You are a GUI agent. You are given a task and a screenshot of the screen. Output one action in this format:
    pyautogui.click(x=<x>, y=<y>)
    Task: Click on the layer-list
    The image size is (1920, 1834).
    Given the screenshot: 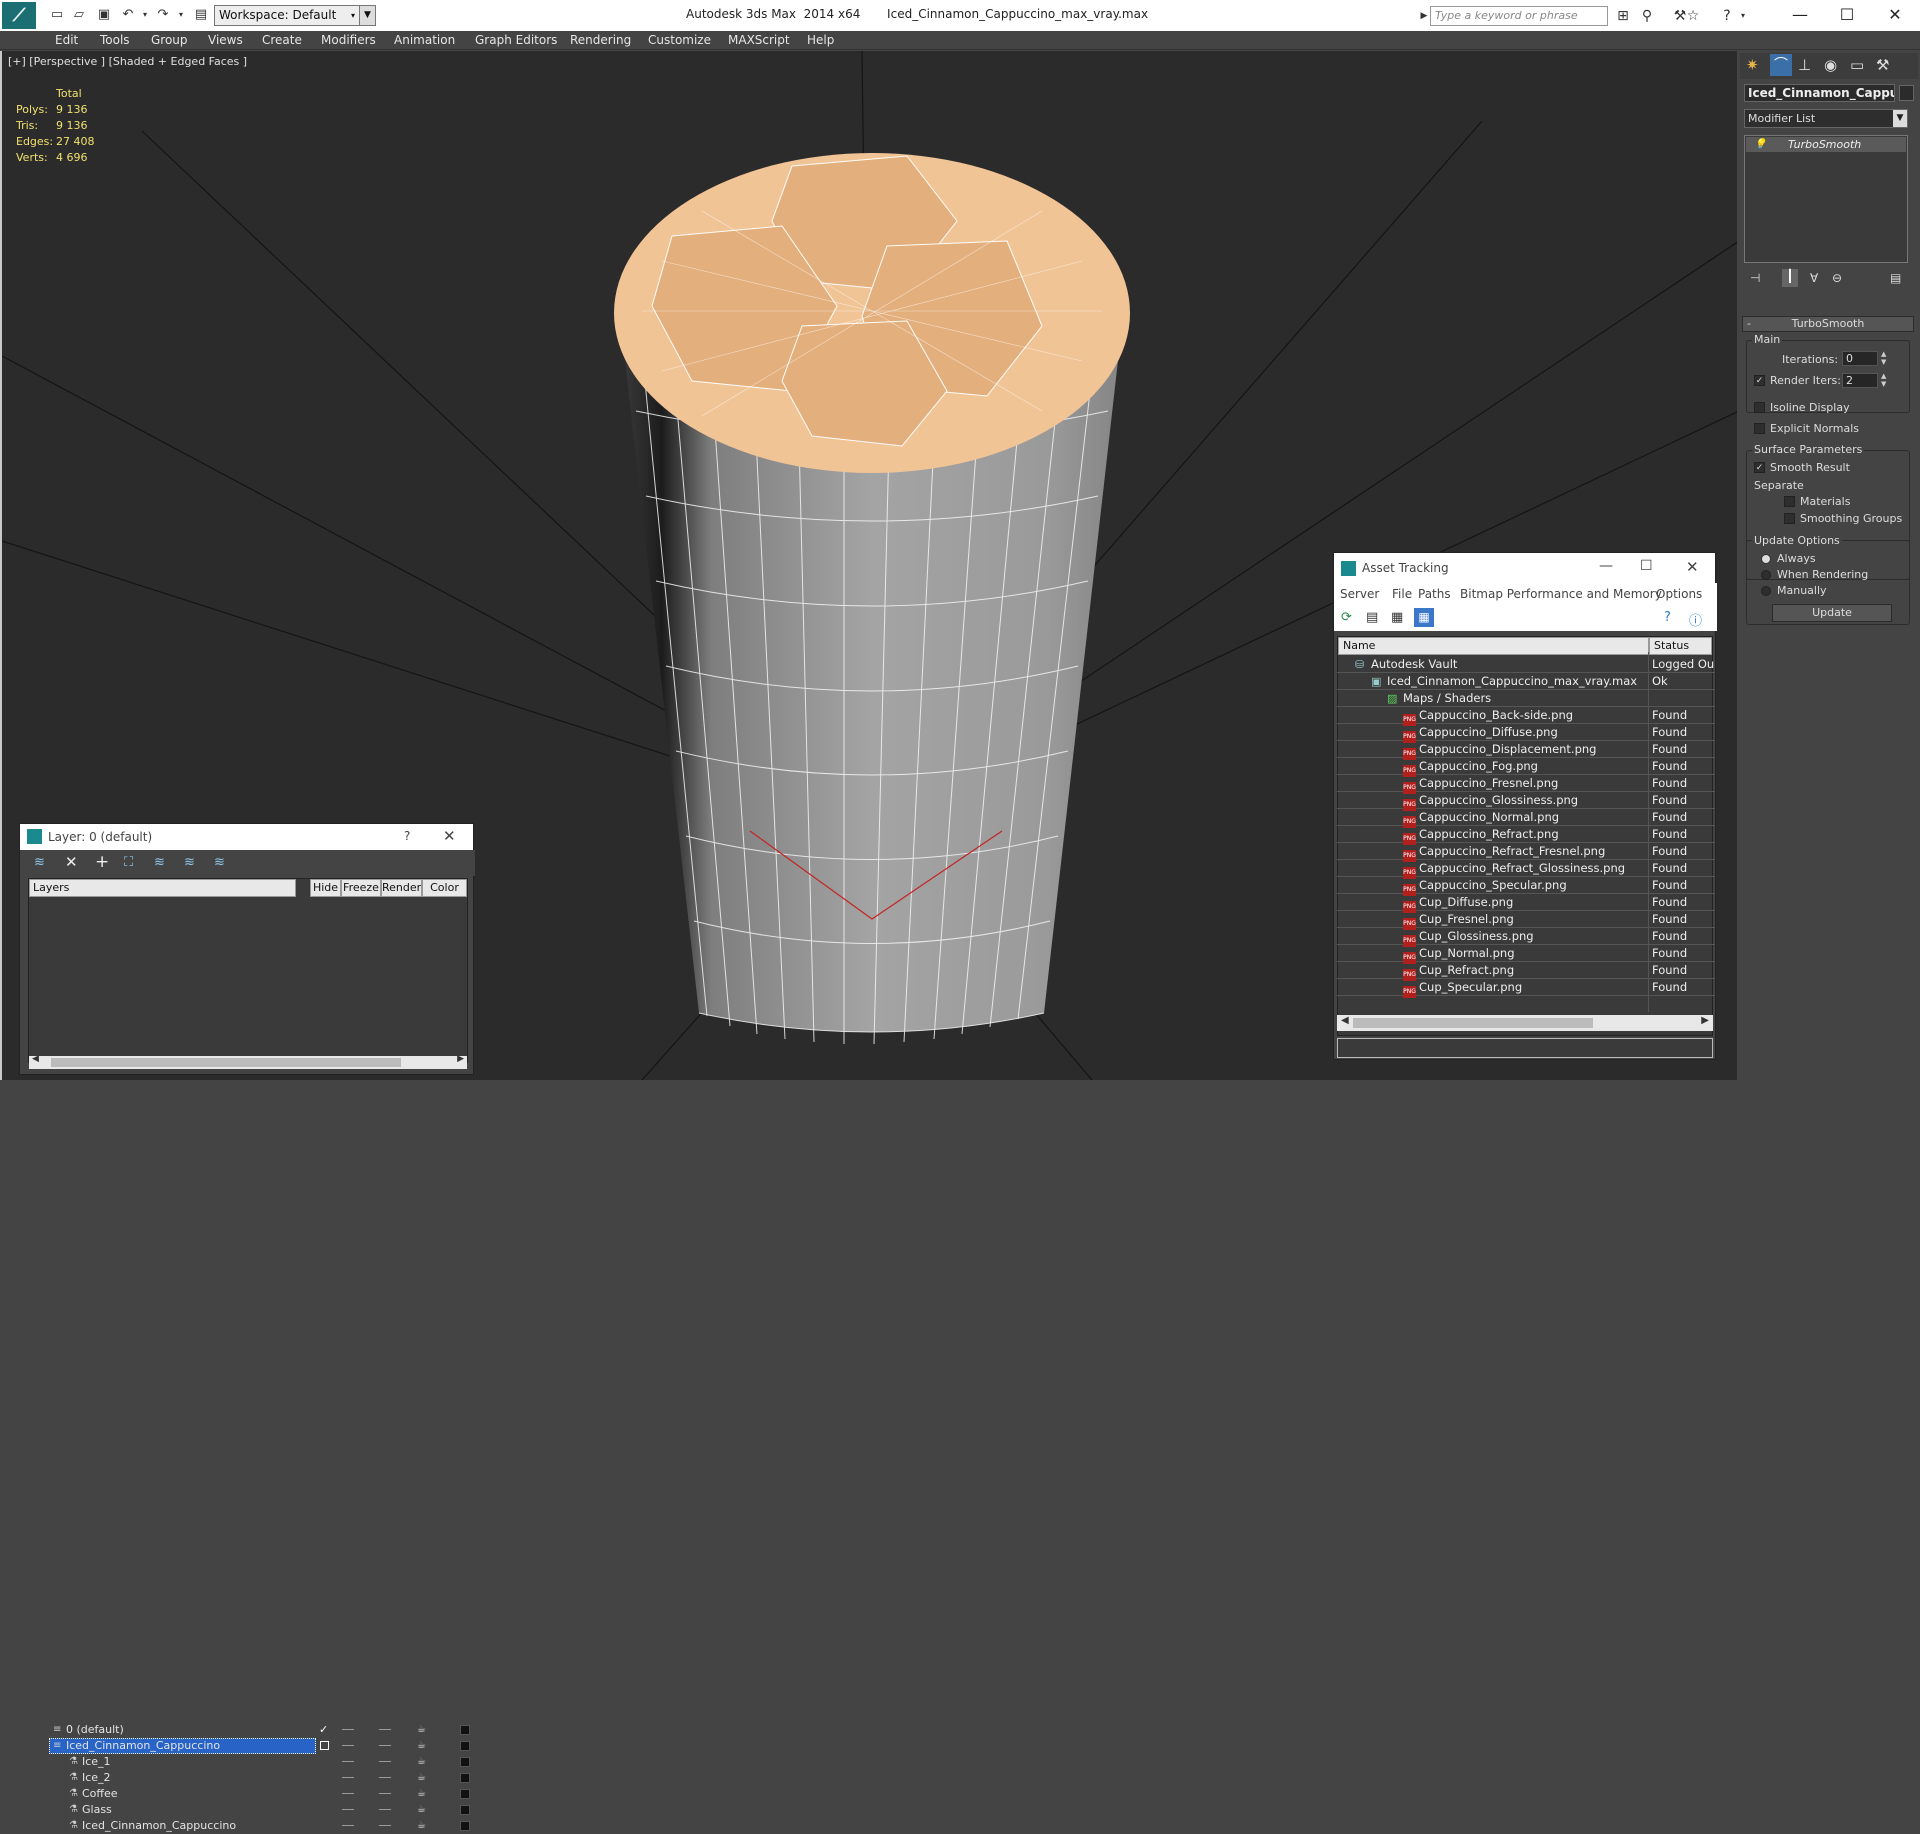 What is the action you would take?
    pyautogui.click(x=248, y=970)
    